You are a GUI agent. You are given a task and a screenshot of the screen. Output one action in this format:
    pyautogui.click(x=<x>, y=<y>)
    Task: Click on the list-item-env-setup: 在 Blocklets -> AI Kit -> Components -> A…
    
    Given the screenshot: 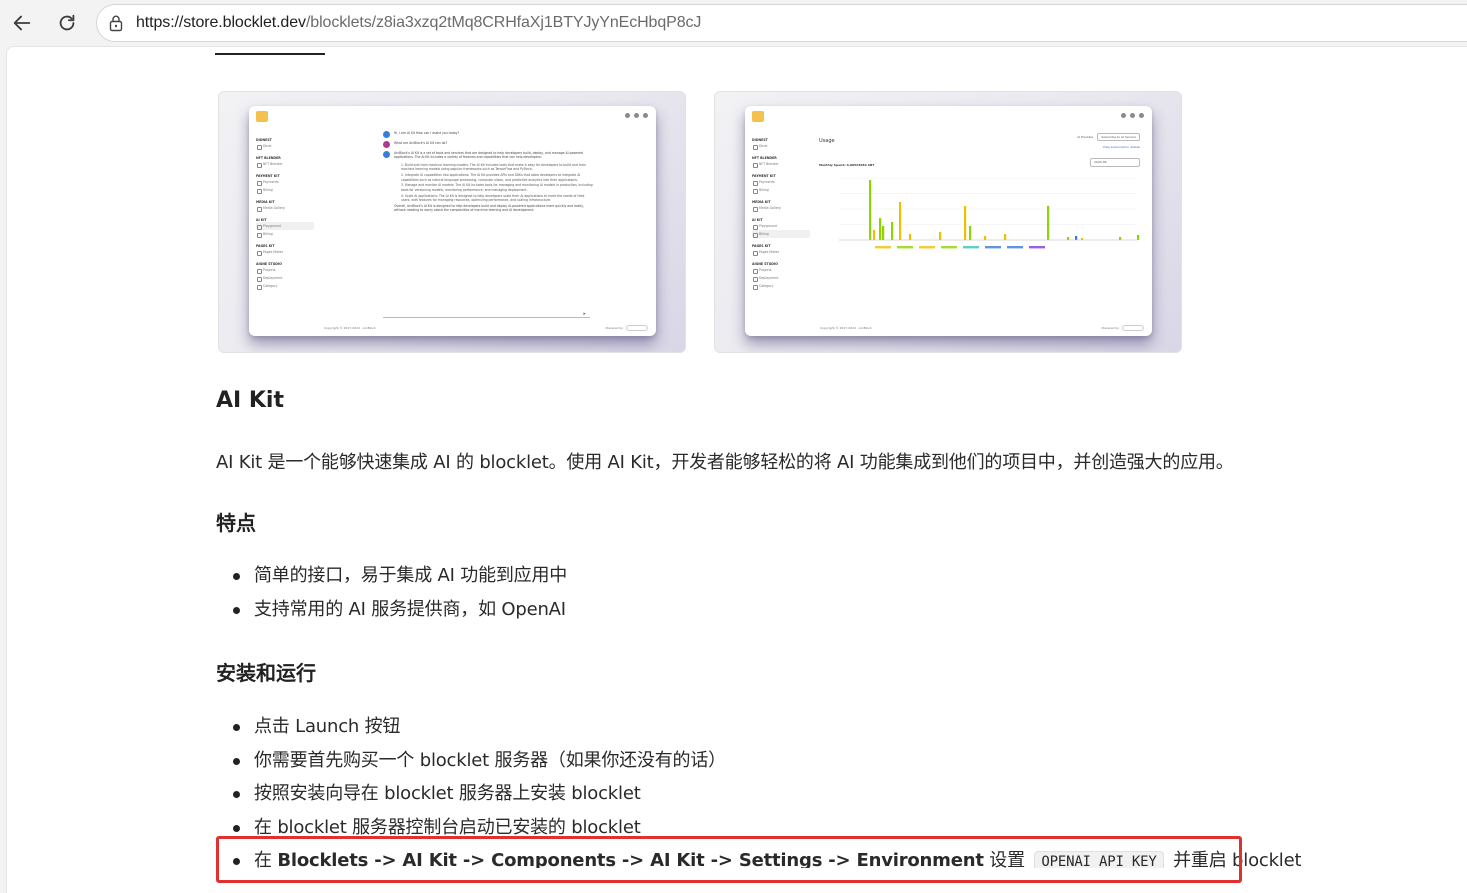 What is the action you would take?
    pyautogui.click(x=766, y=856)
    